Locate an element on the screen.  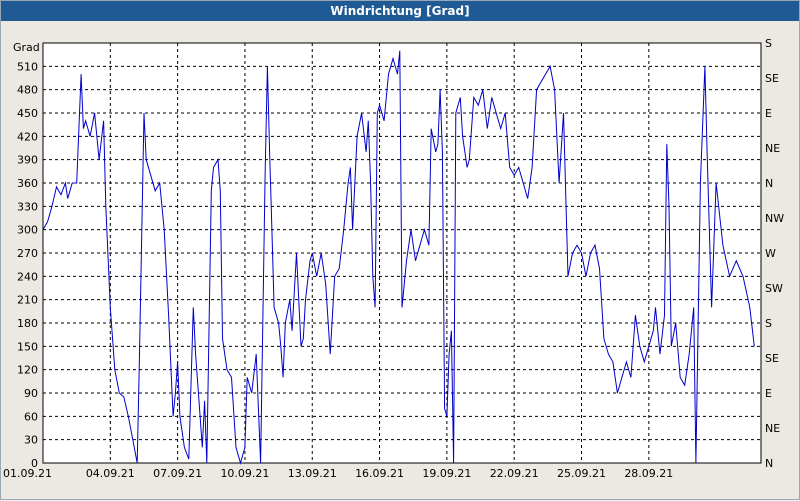
y-tick-label: 450 is located at coordinates (27, 113).